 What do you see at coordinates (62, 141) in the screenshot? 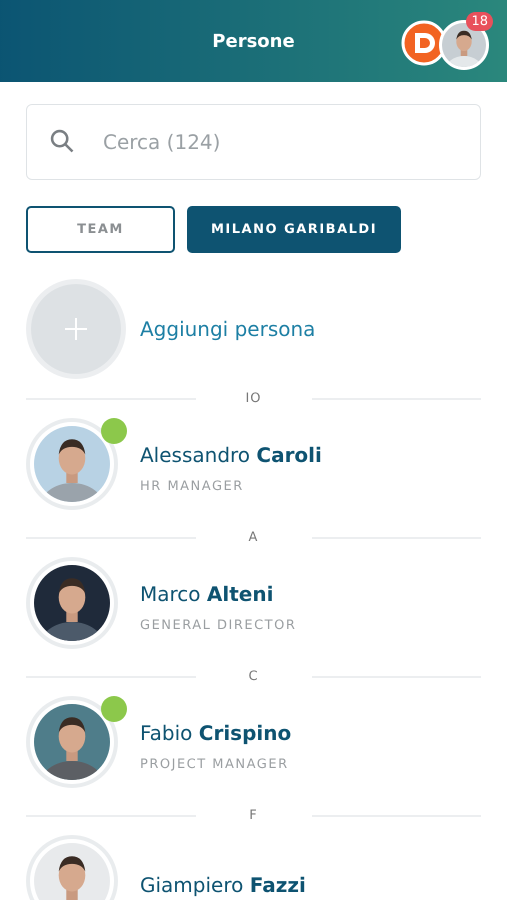
I see `search-icon` at bounding box center [62, 141].